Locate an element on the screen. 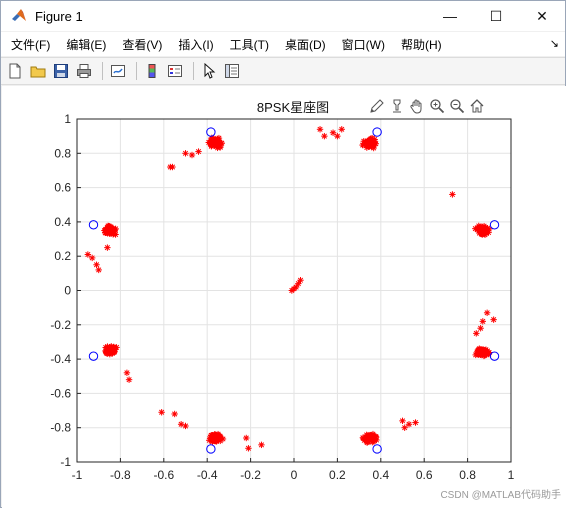  pan-icon is located at coordinates (417, 106).